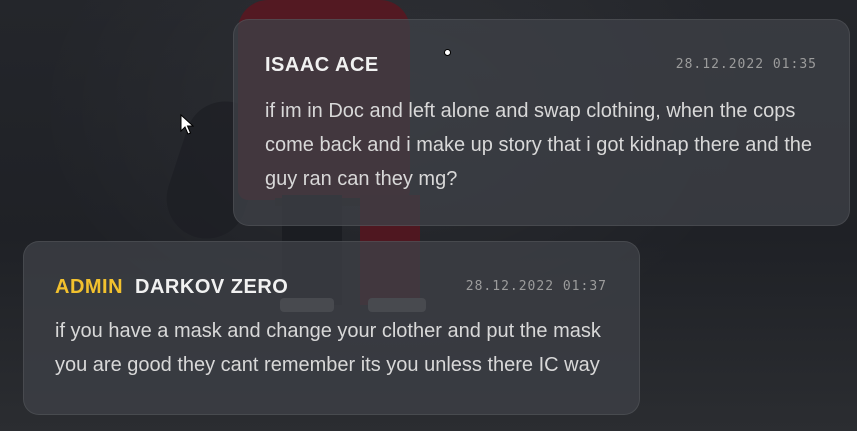 This screenshot has width=857, height=431. What do you see at coordinates (536, 286) in the screenshot?
I see `message-timestamp: 28.12.2022 01:37` at bounding box center [536, 286].